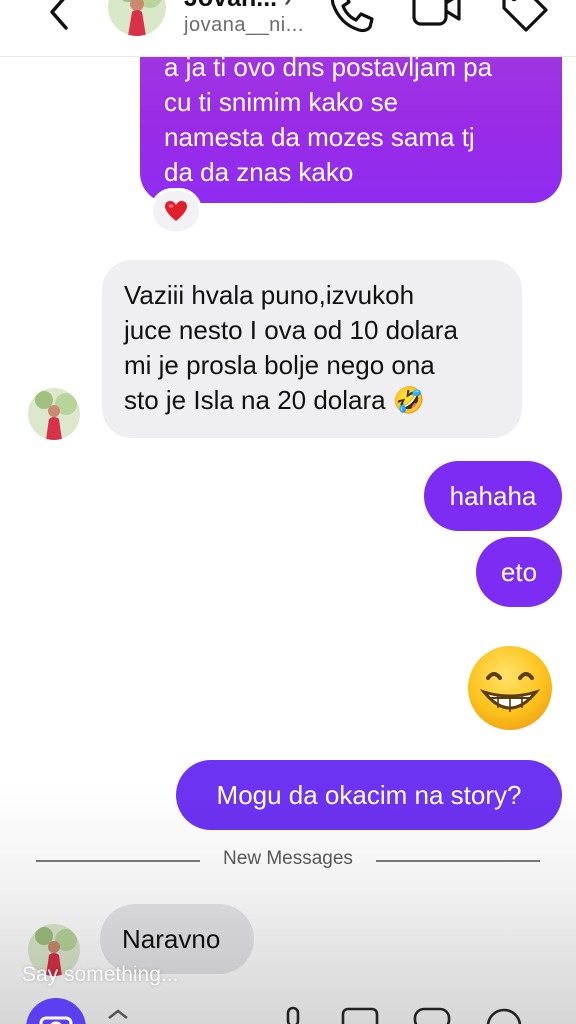  Describe the element at coordinates (360, 1015) in the screenshot. I see `gallery-icon` at that location.